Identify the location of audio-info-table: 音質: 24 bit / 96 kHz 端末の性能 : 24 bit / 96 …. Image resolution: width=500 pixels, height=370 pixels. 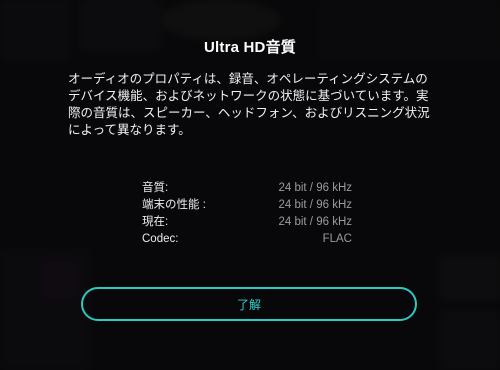
(247, 214).